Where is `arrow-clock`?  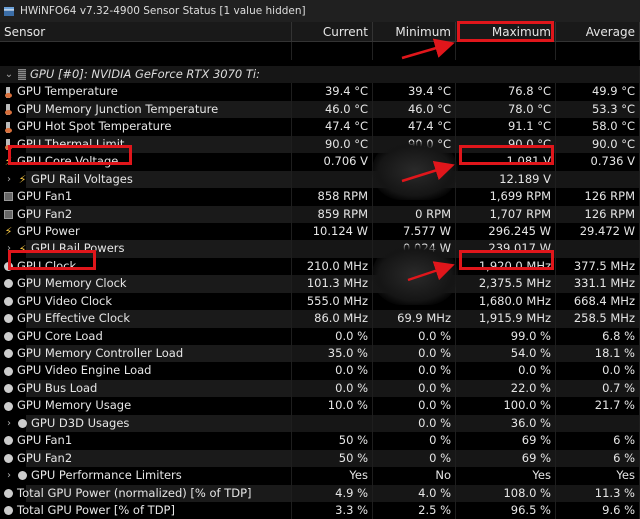
arrow-clock is located at coordinates (431, 271).